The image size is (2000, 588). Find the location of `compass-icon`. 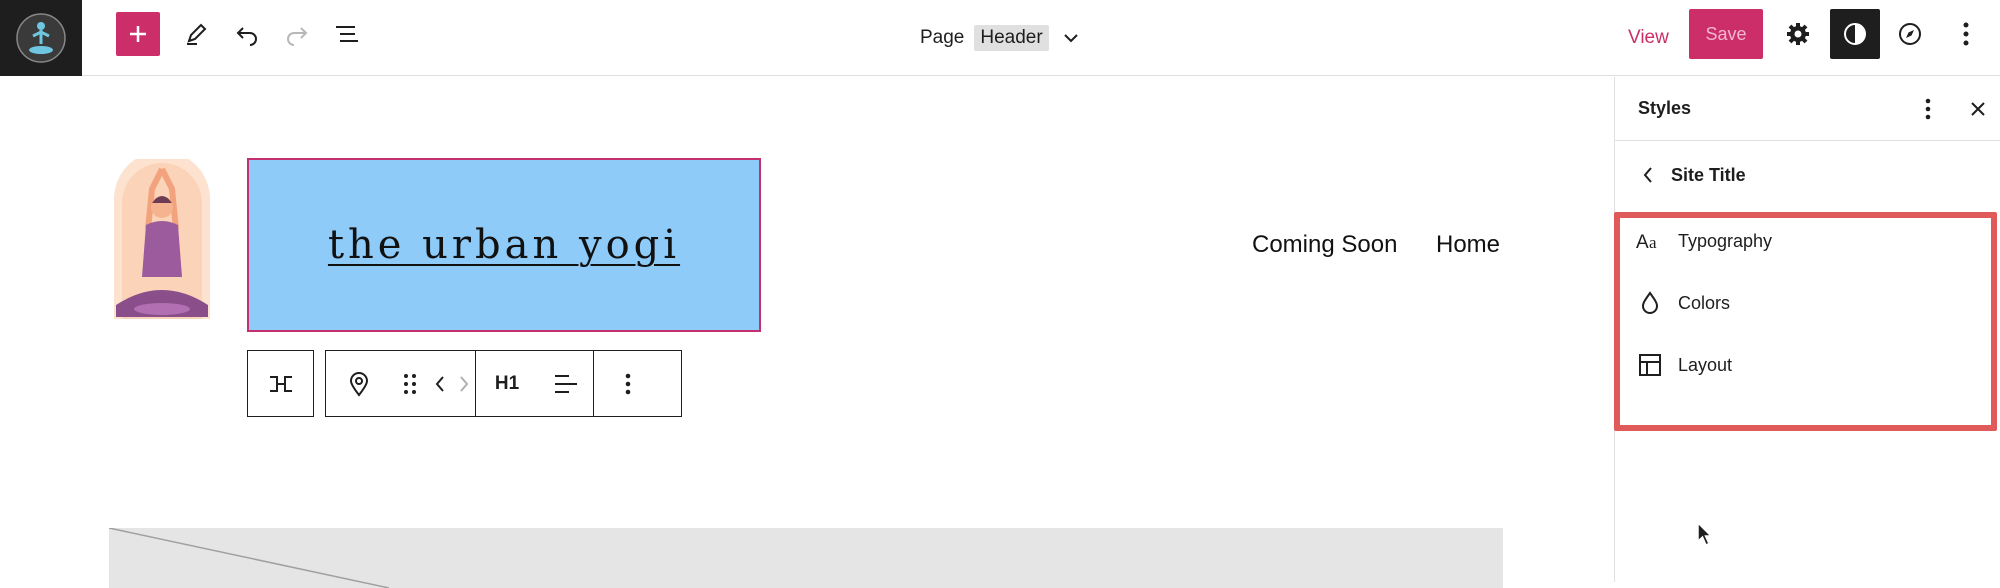

compass-icon is located at coordinates (1910, 34).